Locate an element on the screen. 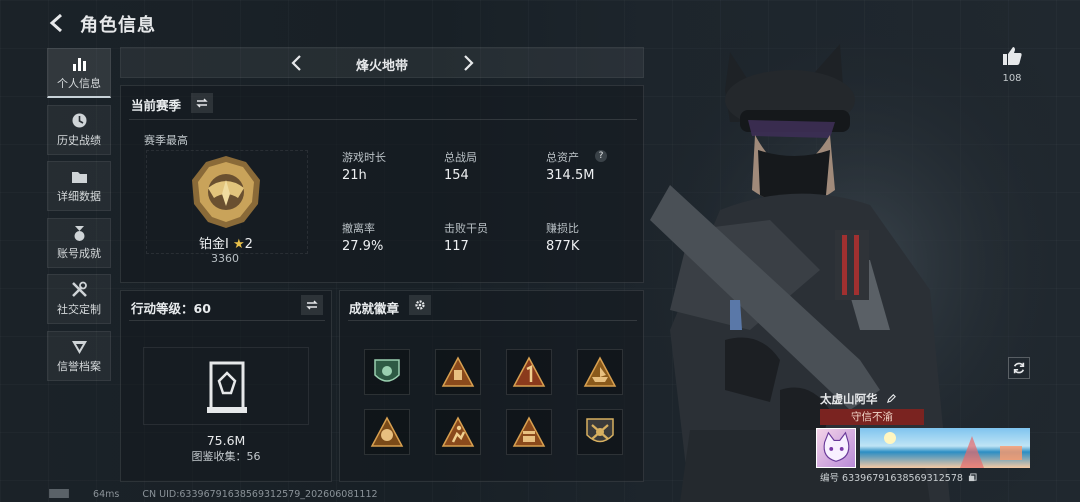 The height and width of the screenshot is (502, 1080). runner-badge-icon is located at coordinates (458, 431).